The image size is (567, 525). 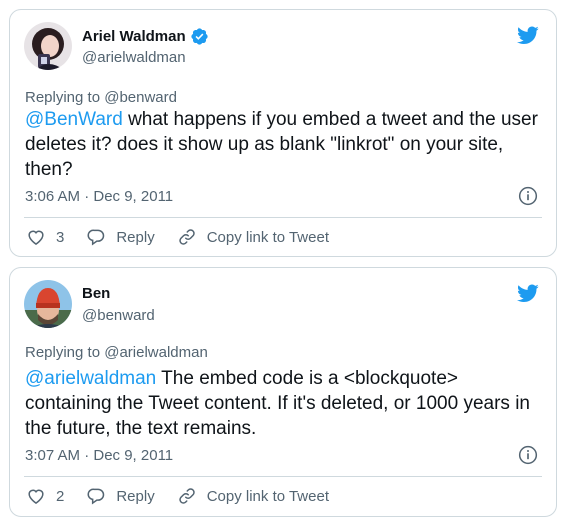 I want to click on like-count: 2, so click(x=60, y=496).